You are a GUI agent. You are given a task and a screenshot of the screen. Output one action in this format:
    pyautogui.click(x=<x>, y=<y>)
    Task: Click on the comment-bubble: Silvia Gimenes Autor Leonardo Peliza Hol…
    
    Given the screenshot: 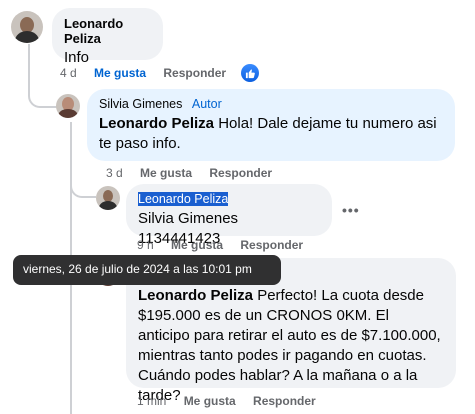 What is the action you would take?
    pyautogui.click(x=271, y=125)
    